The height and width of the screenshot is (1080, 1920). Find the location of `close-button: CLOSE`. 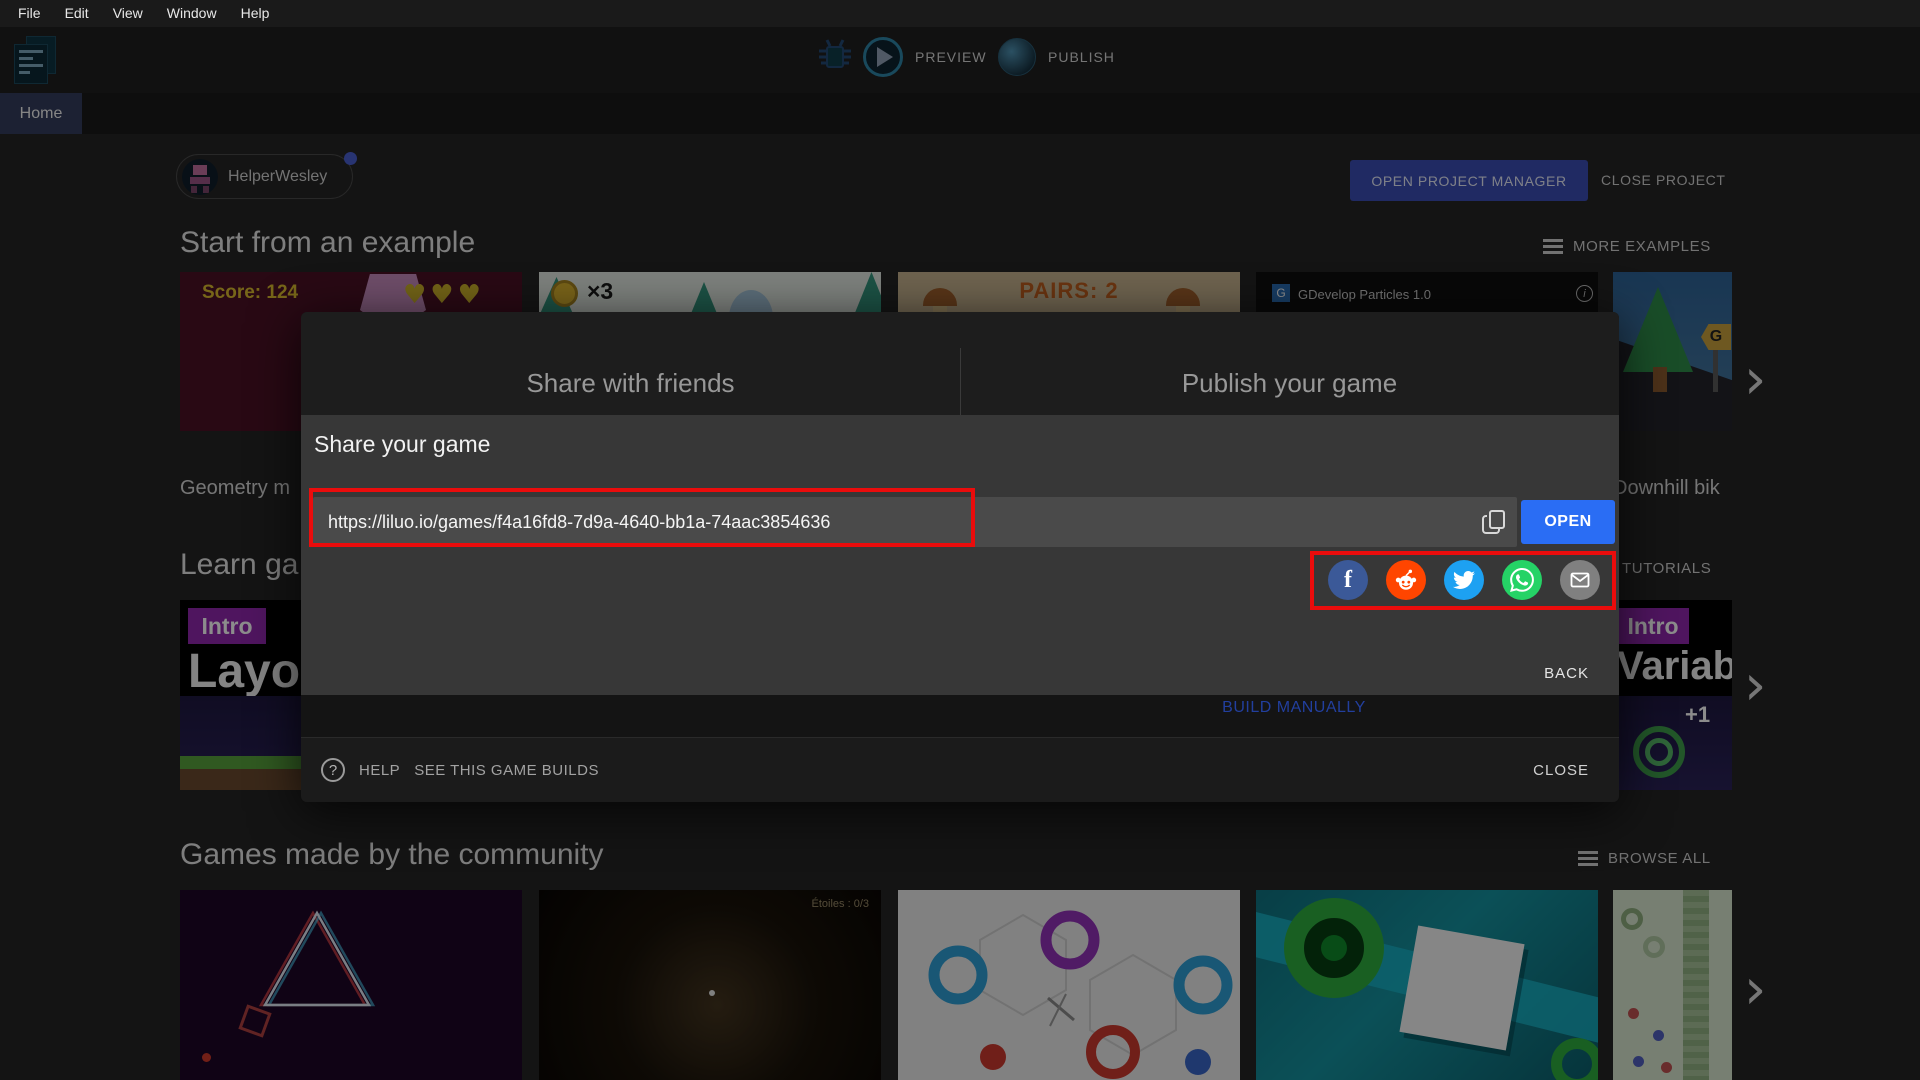

close-button: CLOSE is located at coordinates (1561, 770).